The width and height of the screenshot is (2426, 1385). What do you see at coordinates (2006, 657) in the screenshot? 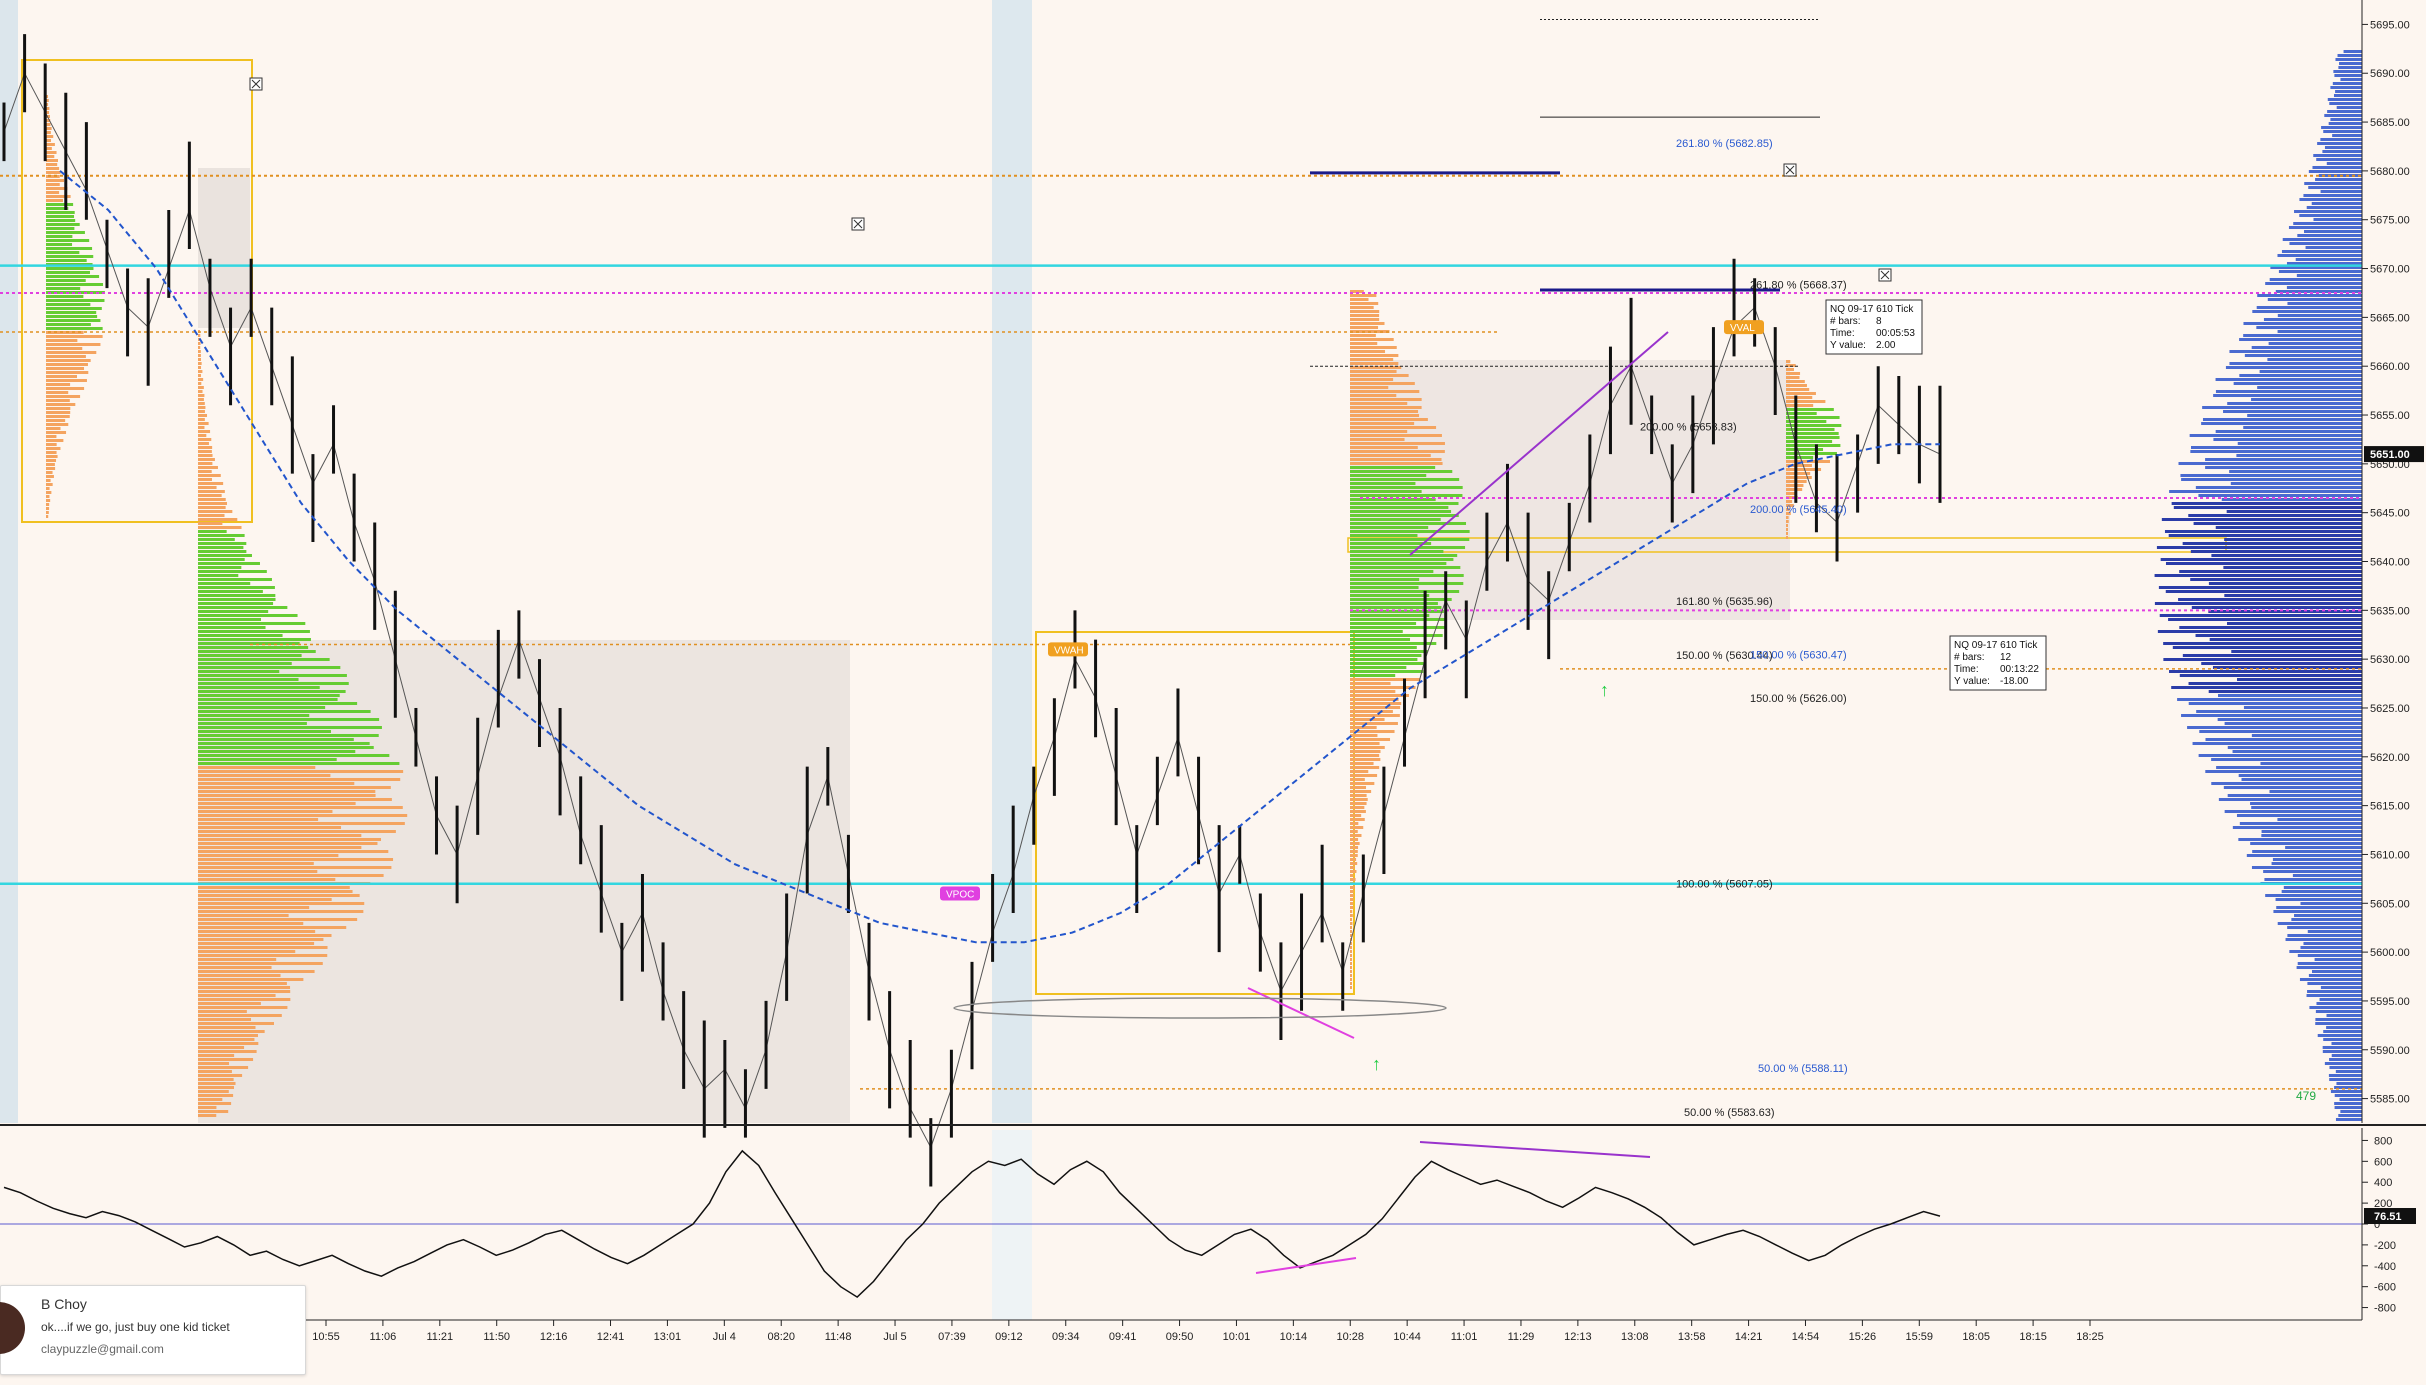
I see `measure-box-value: 12` at bounding box center [2006, 657].